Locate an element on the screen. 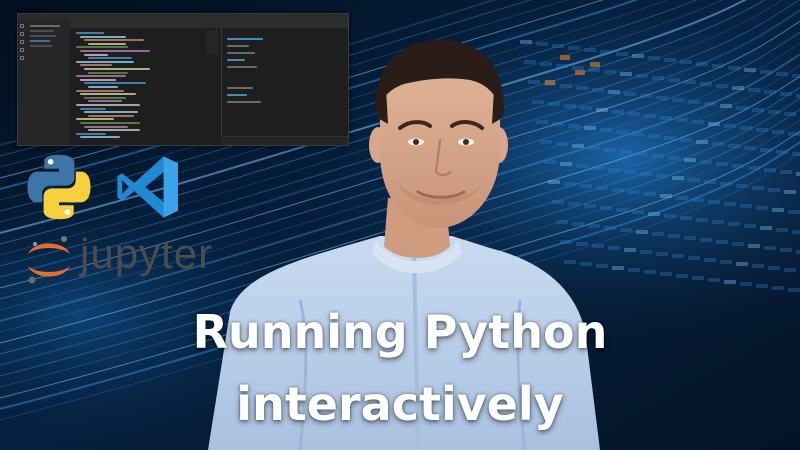 Image resolution: width=800 pixels, height=450 pixels. title-line-1: Running Python is located at coordinates (400, 332).